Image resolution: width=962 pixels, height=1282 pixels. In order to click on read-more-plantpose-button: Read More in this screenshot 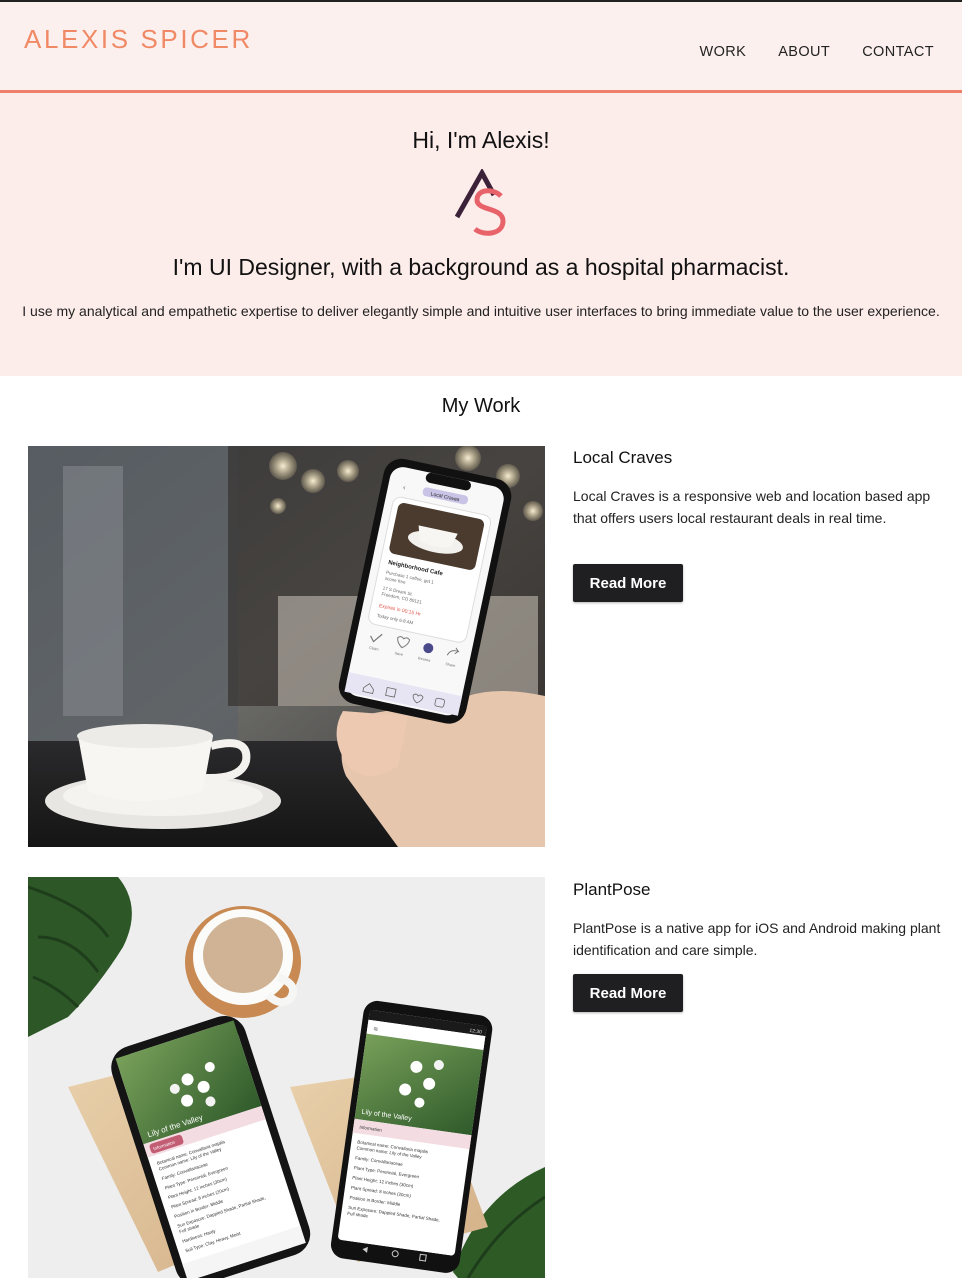, I will do `click(628, 993)`.